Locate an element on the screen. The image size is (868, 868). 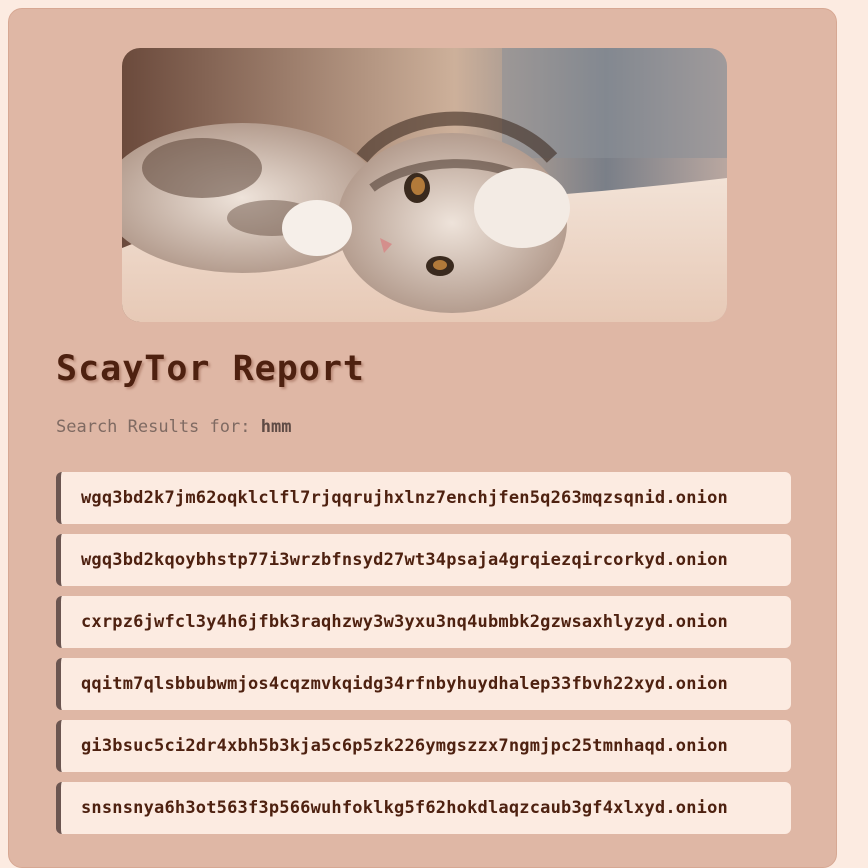
page-title: ScayTor Report is located at coordinates (211, 369).